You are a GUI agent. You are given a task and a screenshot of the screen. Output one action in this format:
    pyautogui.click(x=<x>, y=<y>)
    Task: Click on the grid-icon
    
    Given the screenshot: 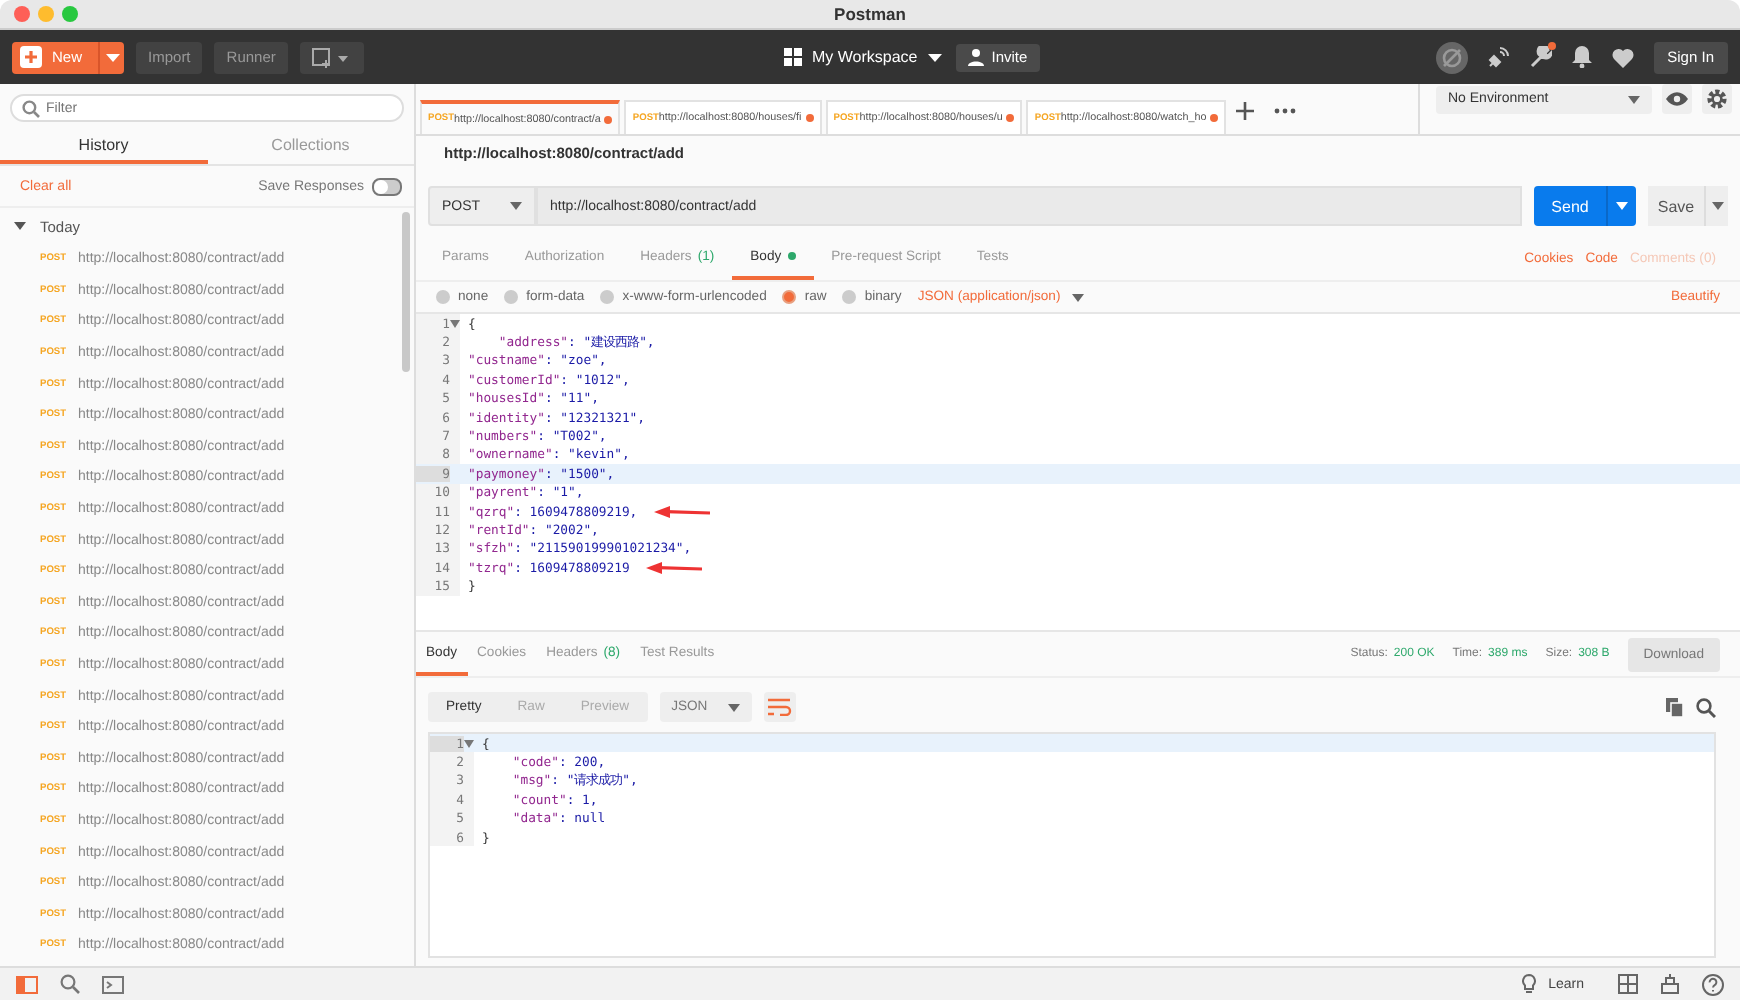 What is the action you would take?
    pyautogui.click(x=793, y=57)
    